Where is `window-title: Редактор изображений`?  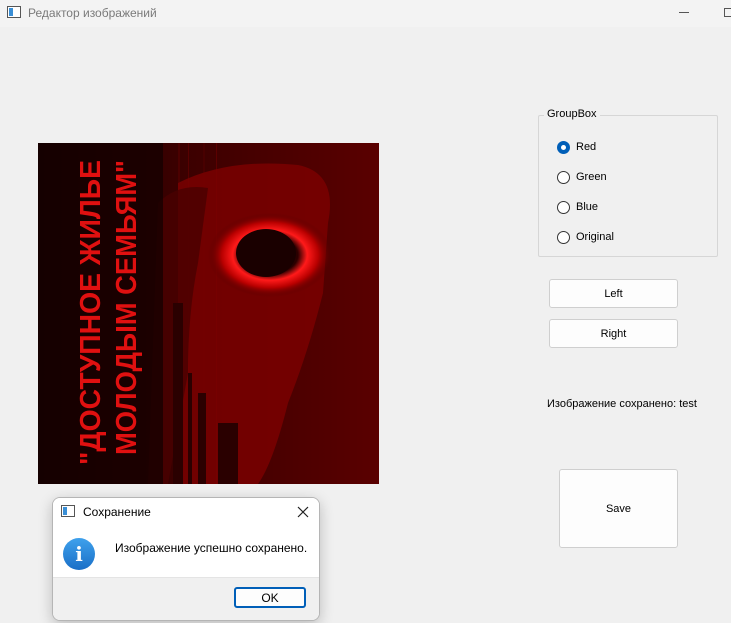
window-title: Редактор изображений is located at coordinates (92, 13).